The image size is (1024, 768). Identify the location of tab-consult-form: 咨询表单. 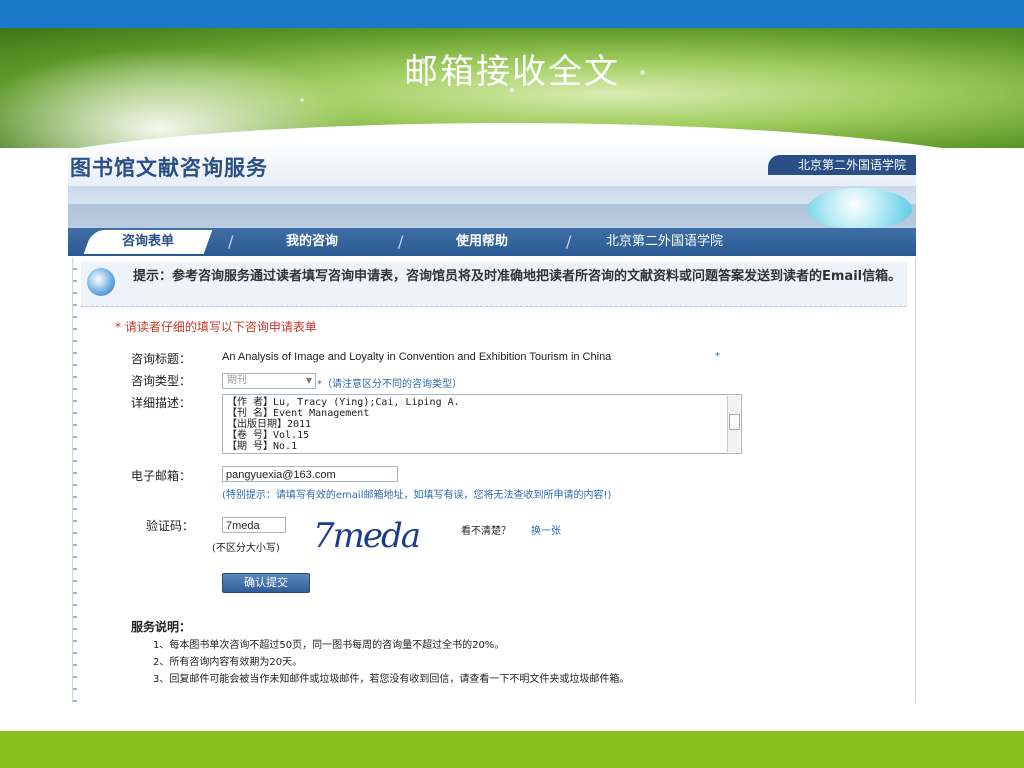
(148, 242).